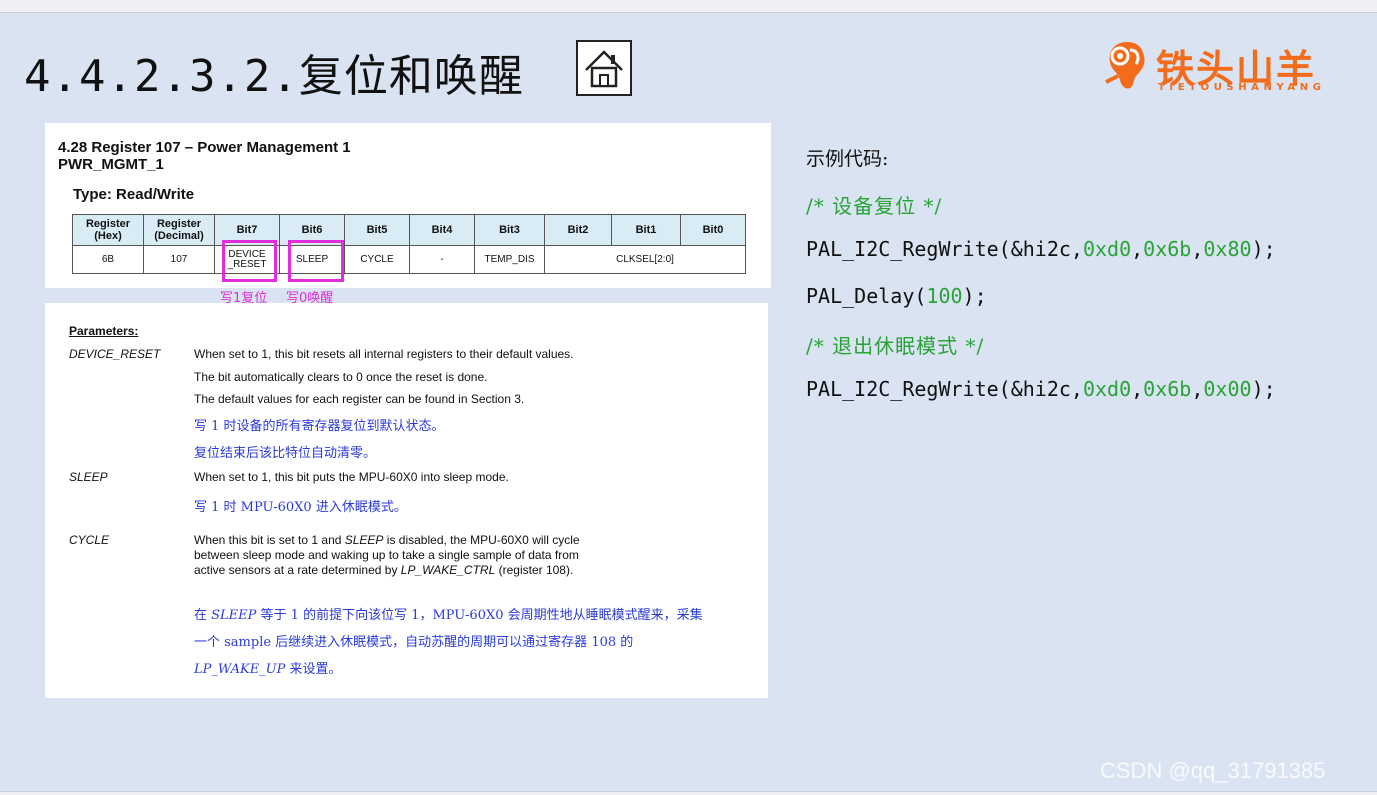 This screenshot has height=795, width=1377. I want to click on window-top-band, so click(688, 6).